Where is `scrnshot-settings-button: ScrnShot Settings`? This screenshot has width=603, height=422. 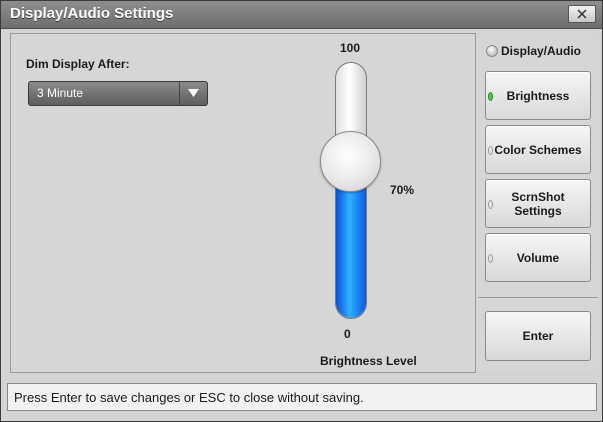
scrnshot-settings-button: ScrnShot Settings is located at coordinates (538, 203).